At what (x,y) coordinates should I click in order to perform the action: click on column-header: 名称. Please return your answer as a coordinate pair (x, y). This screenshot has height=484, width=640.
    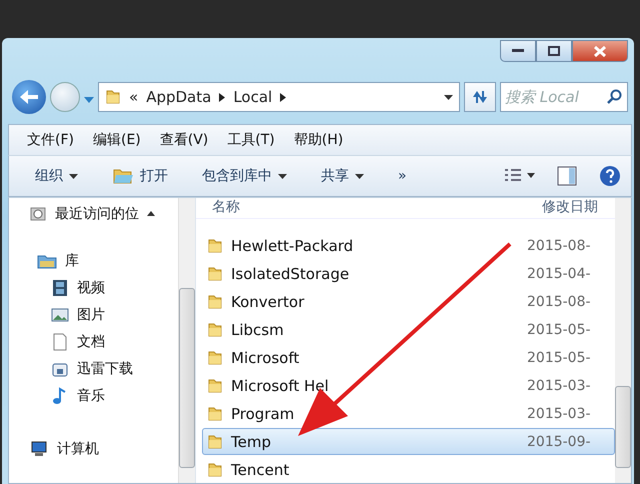
    Looking at the image, I should click on (369, 207).